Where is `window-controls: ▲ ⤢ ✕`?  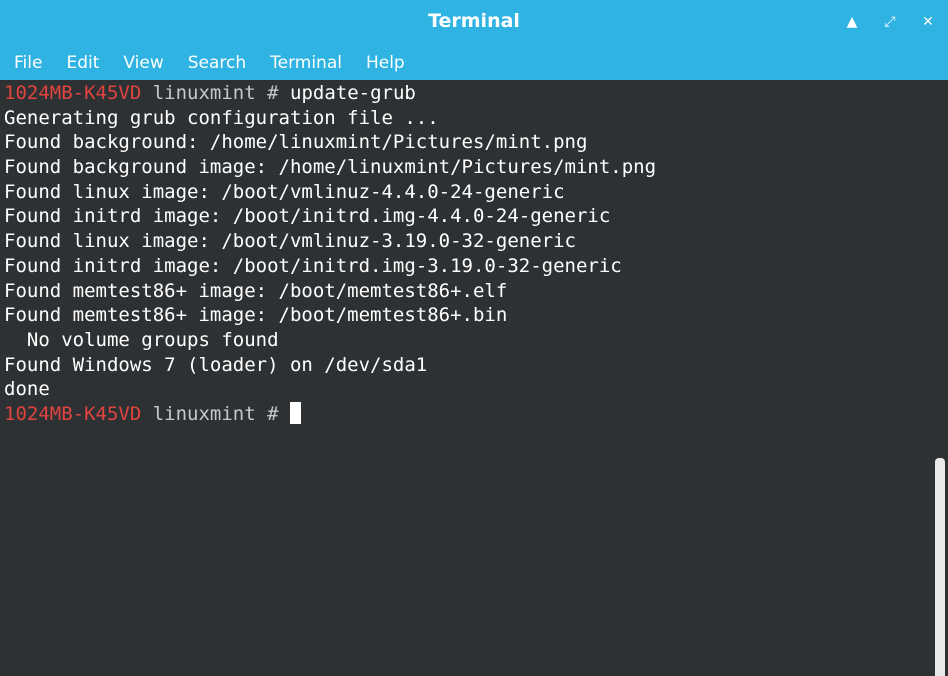
window-controls: ▲ ⤢ ✕ is located at coordinates (890, 22).